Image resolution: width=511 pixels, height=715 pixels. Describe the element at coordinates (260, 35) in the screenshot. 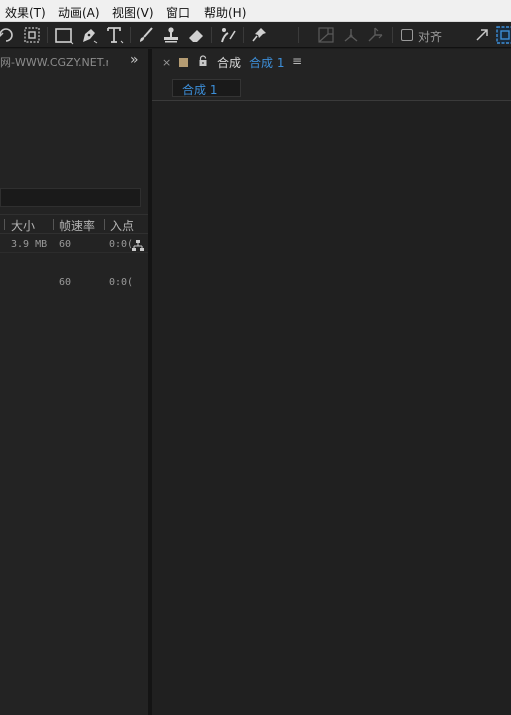

I see `puppet-pin-tool-icon` at that location.